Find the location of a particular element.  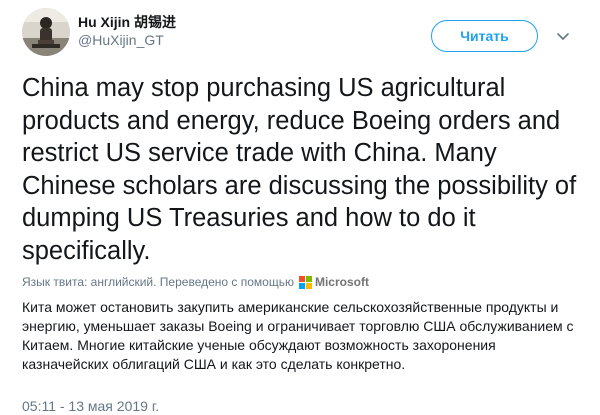

avatar is located at coordinates (46, 32).